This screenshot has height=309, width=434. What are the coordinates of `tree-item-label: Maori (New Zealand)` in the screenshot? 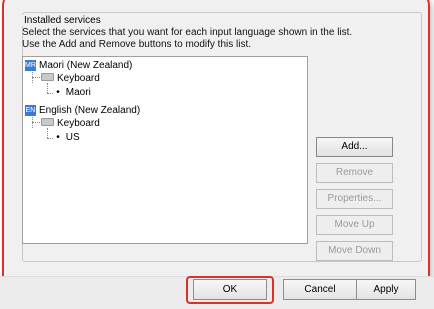 It's located at (86, 65).